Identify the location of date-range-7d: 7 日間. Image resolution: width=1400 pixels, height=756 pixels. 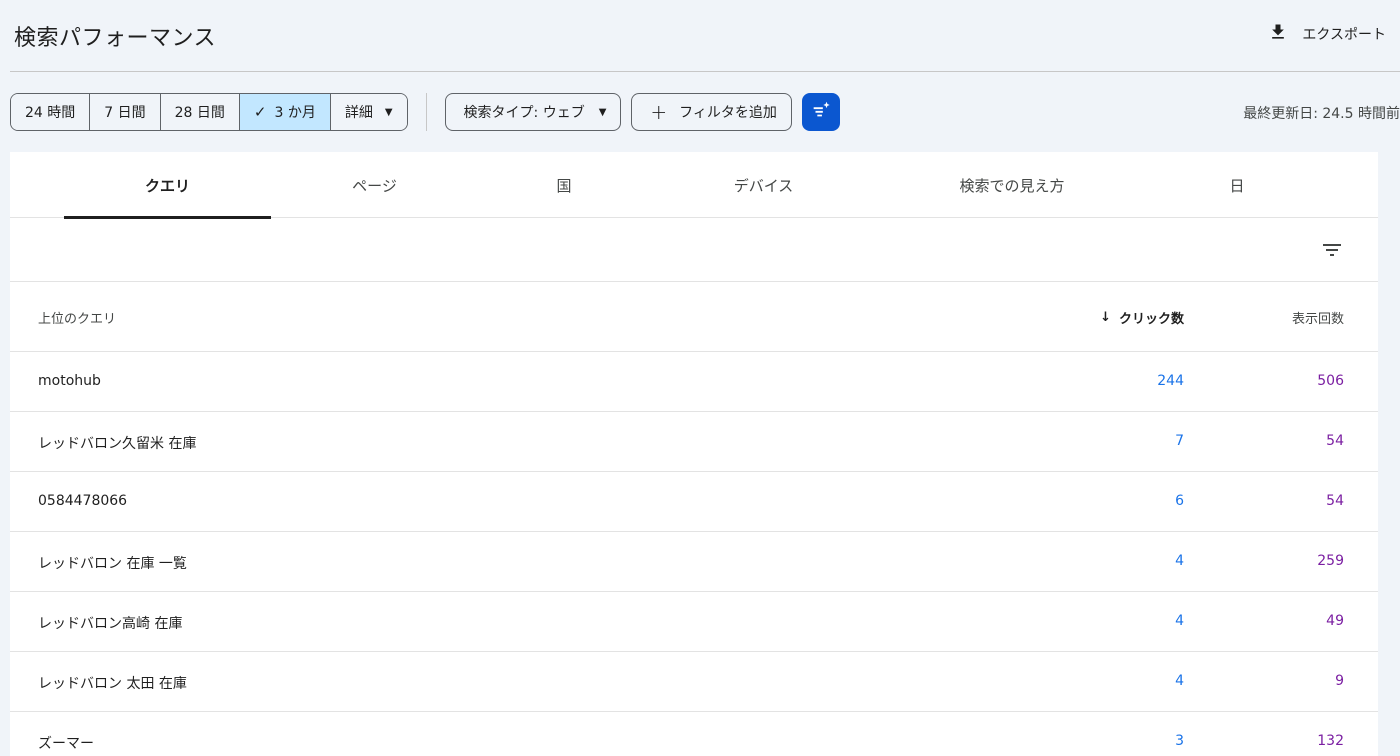
(125, 112).